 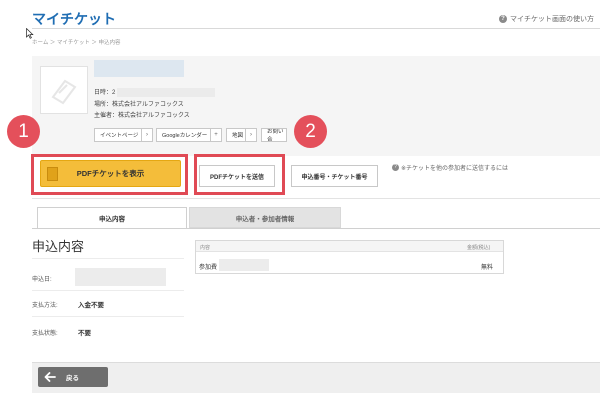 I want to click on event-organizer: 主催者：株式会社アルファコックス, so click(x=142, y=116).